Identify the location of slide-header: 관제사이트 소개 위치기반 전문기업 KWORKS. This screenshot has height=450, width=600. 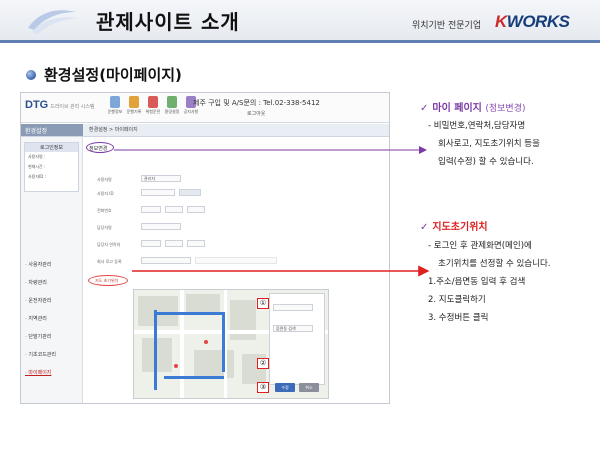
(300, 24).